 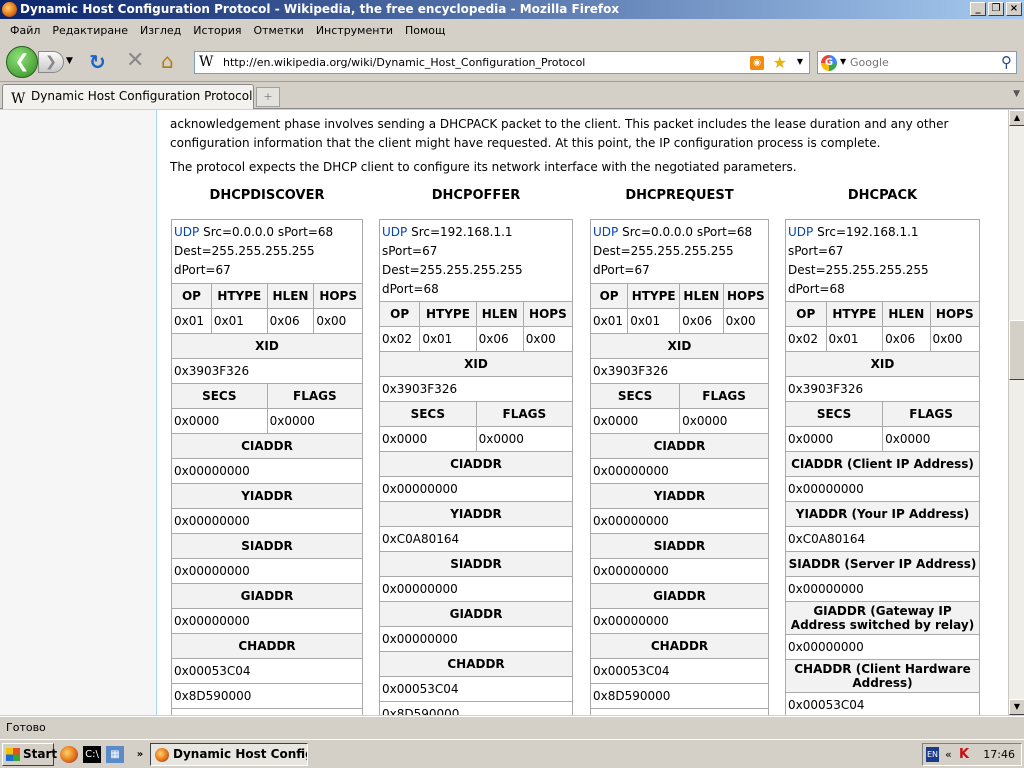 I want to click on tab-list-dropdown-icon: ▼, so click(x=1016, y=94).